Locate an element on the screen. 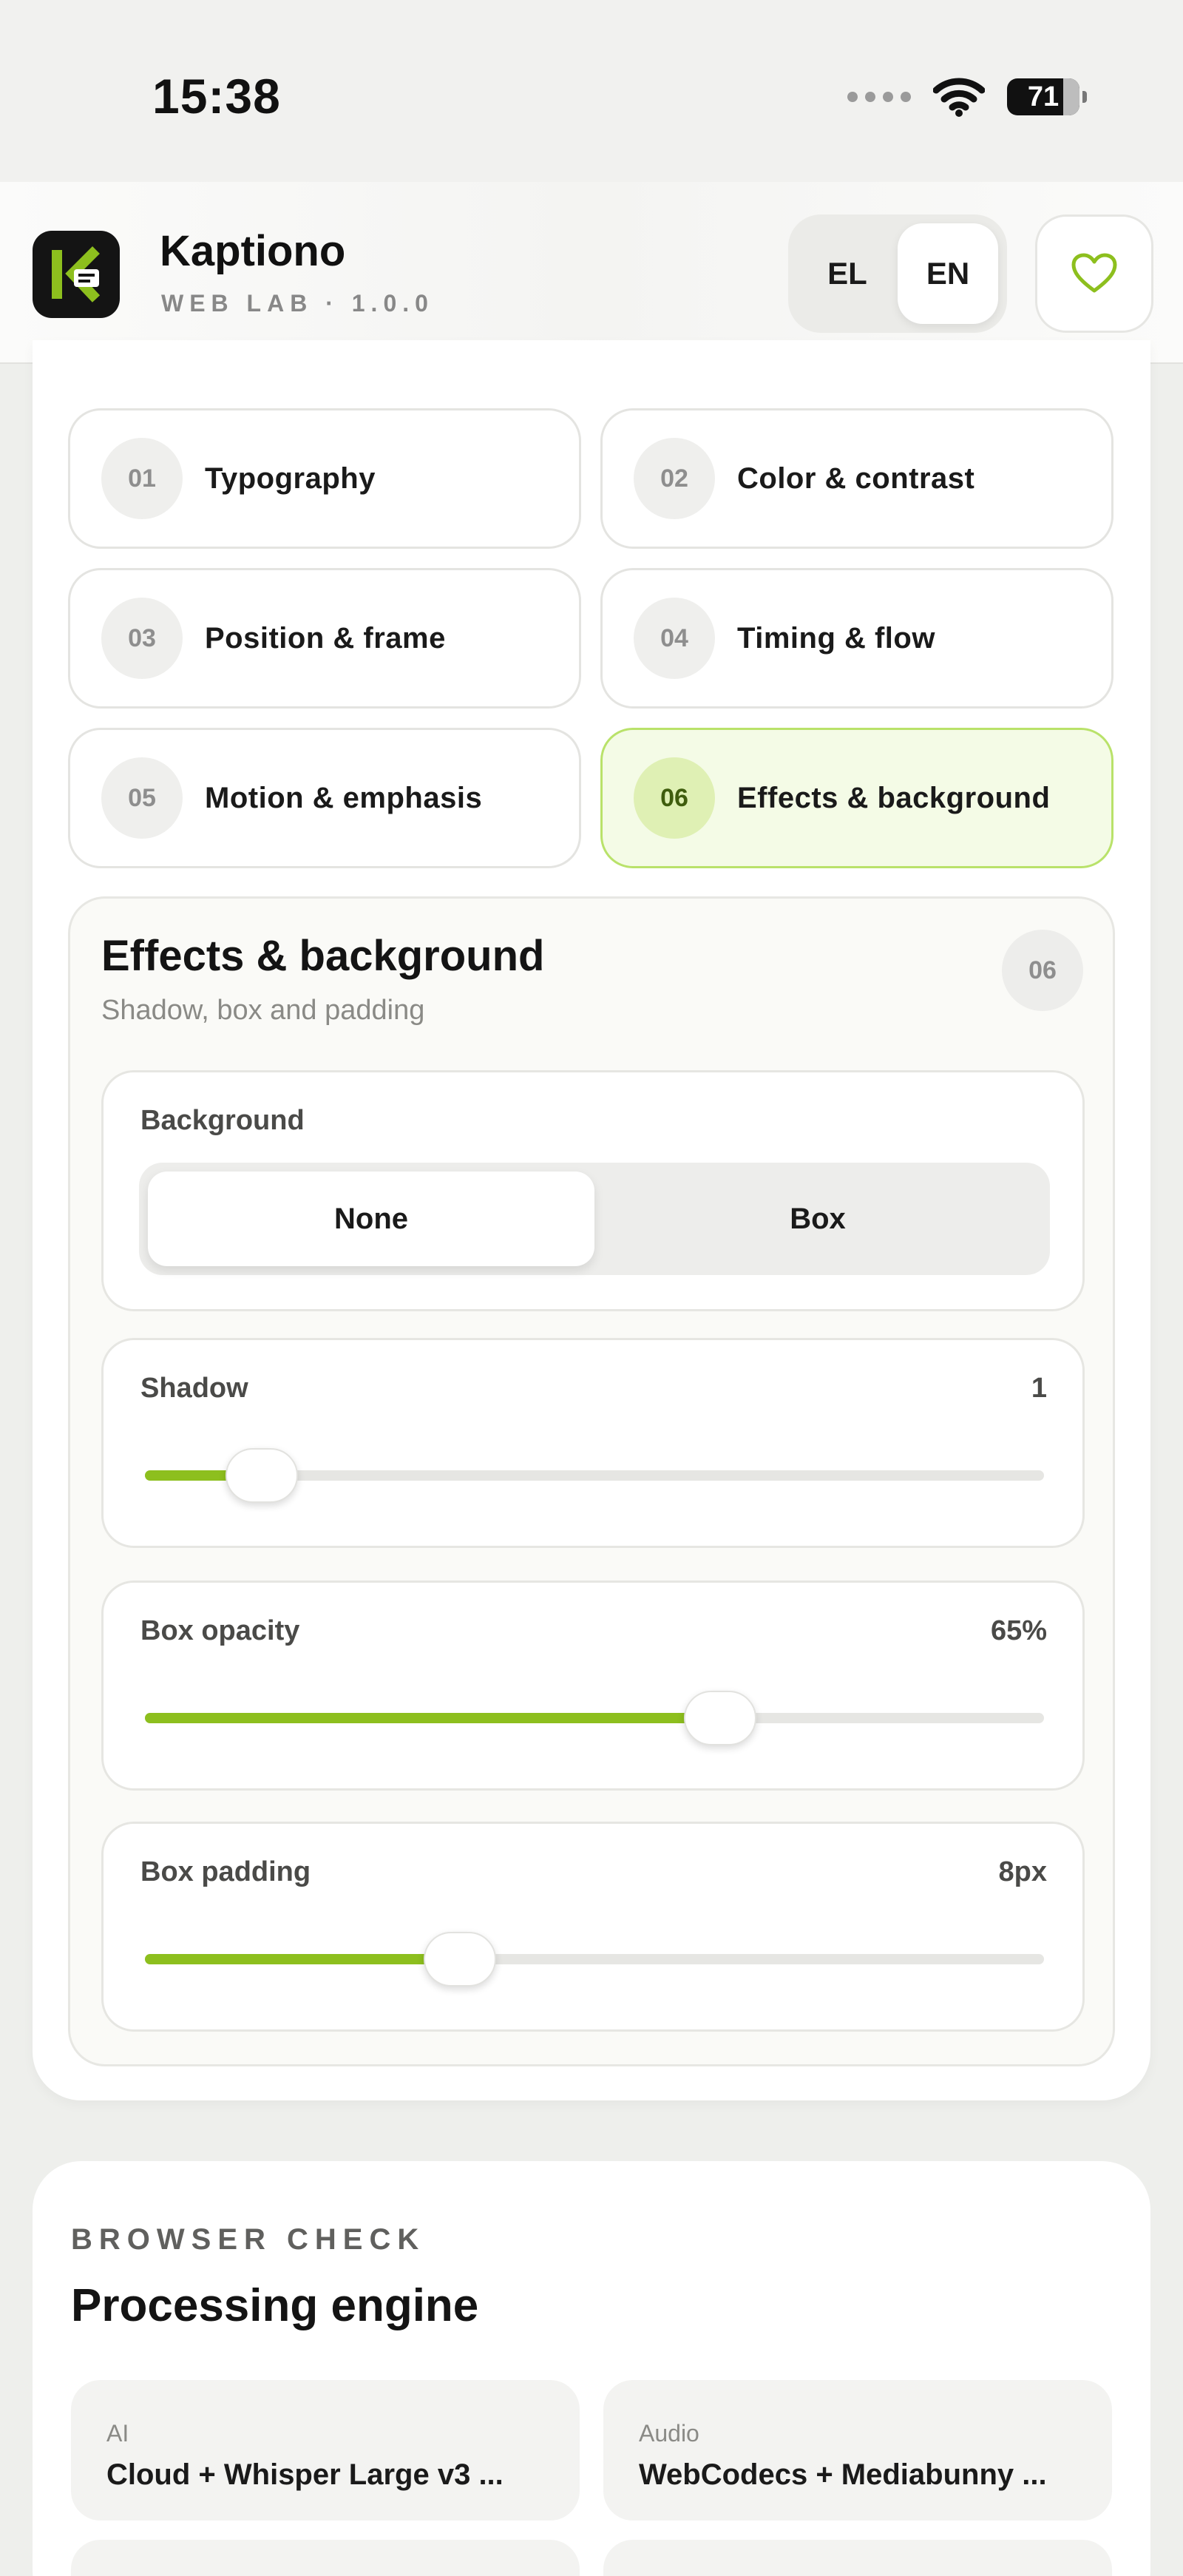  language-switch: EL EN is located at coordinates (897, 273).